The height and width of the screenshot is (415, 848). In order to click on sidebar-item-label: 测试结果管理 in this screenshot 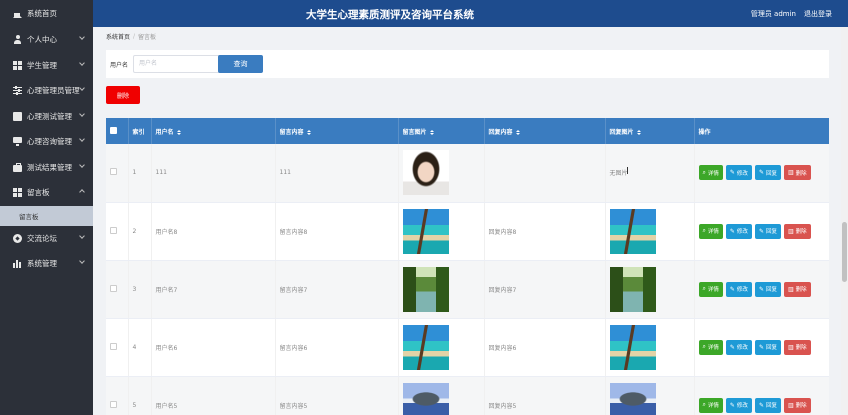, I will do `click(49, 167)`.